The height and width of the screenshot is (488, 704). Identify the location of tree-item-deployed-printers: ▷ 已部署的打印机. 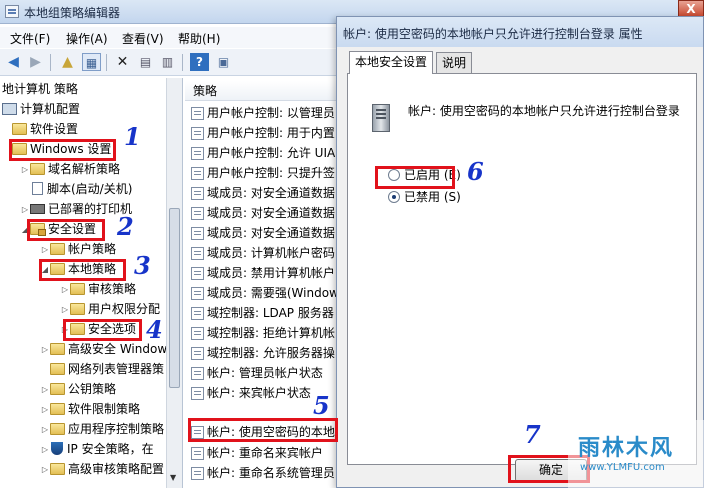
(76, 209).